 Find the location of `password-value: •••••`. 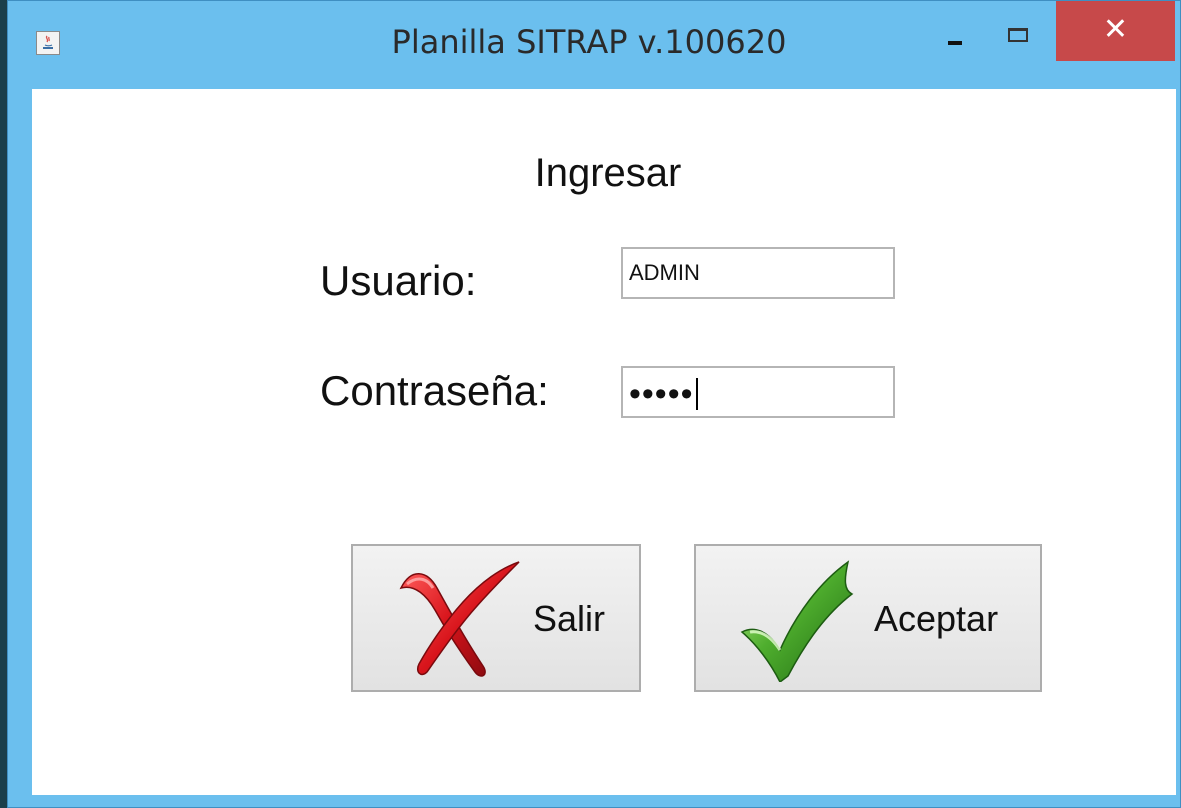

password-value: ••••• is located at coordinates (661, 394).